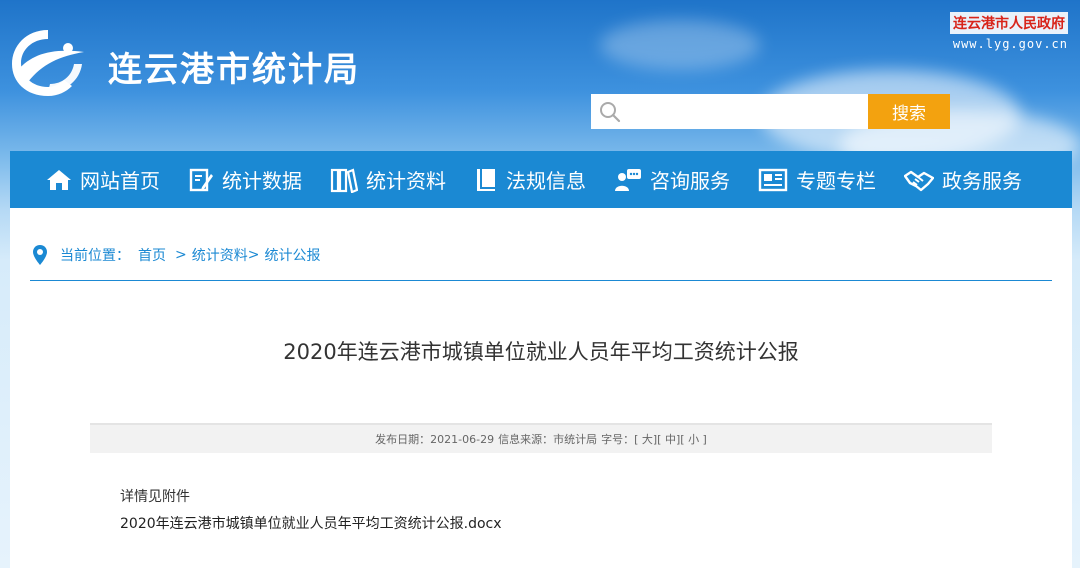  What do you see at coordinates (59, 179) in the screenshot?
I see `home-icon` at bounding box center [59, 179].